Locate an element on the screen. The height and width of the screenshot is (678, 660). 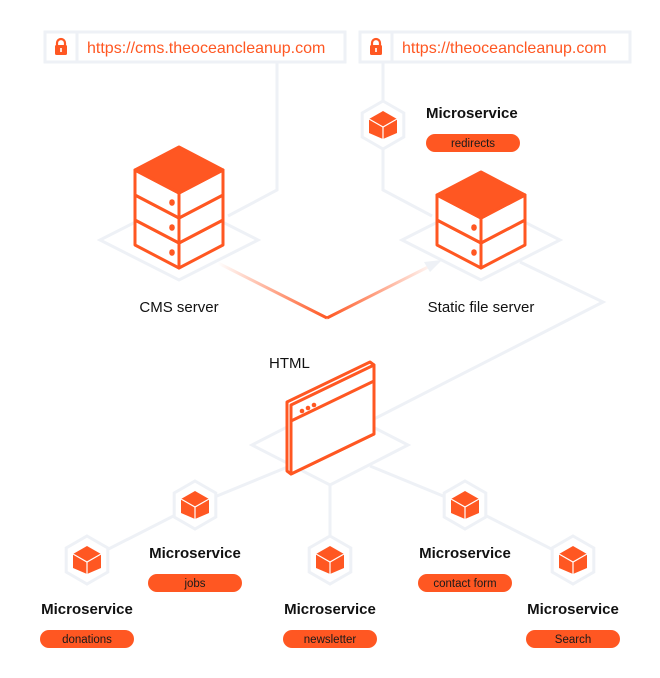
microservice-tag-text: newsletter is located at coordinates (330, 640).